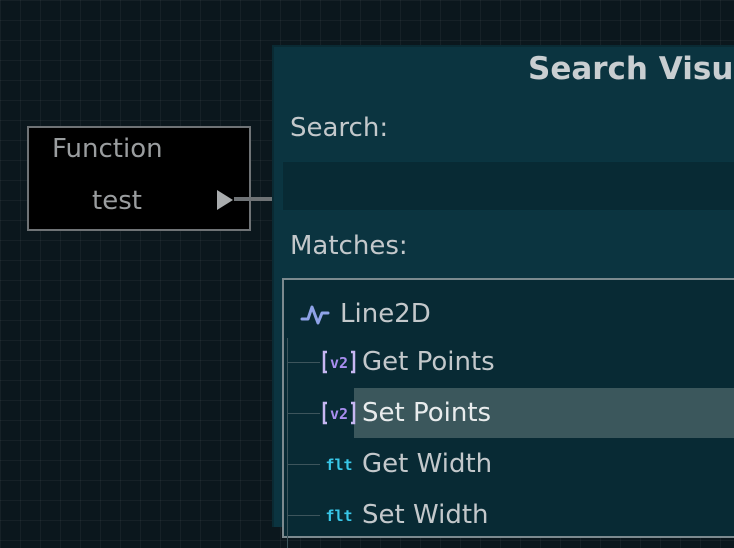 Image resolution: width=734 pixels, height=548 pixels. I want to click on output-port-arrow-icon, so click(225, 200).